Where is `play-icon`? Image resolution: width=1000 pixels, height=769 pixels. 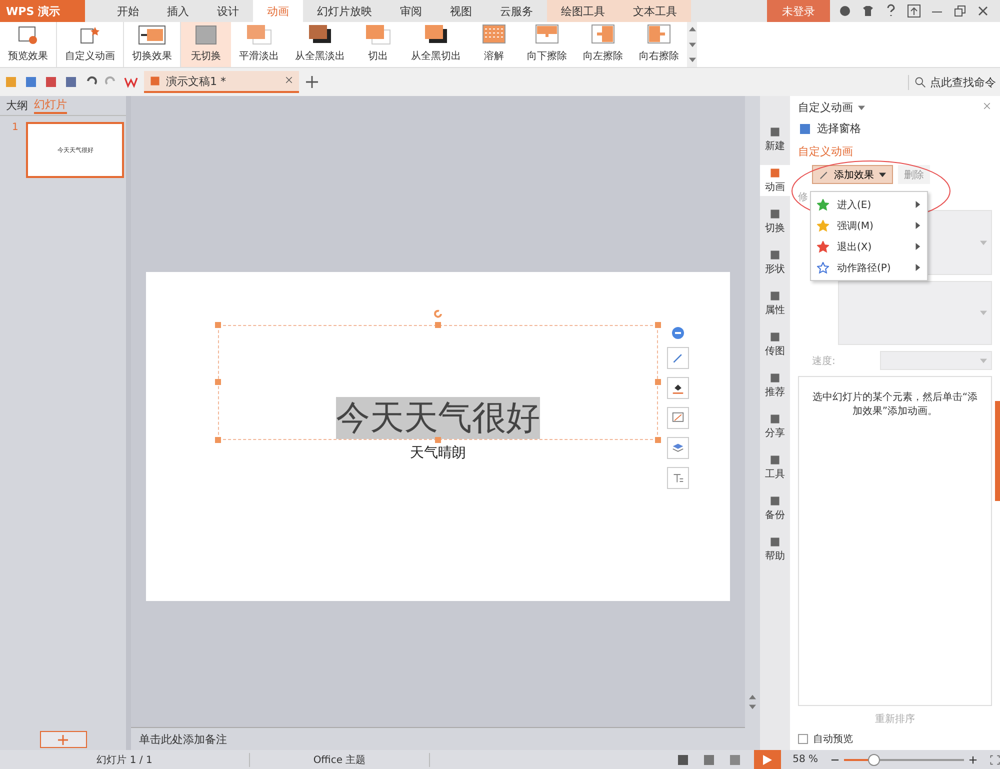 play-icon is located at coordinates (767, 759).